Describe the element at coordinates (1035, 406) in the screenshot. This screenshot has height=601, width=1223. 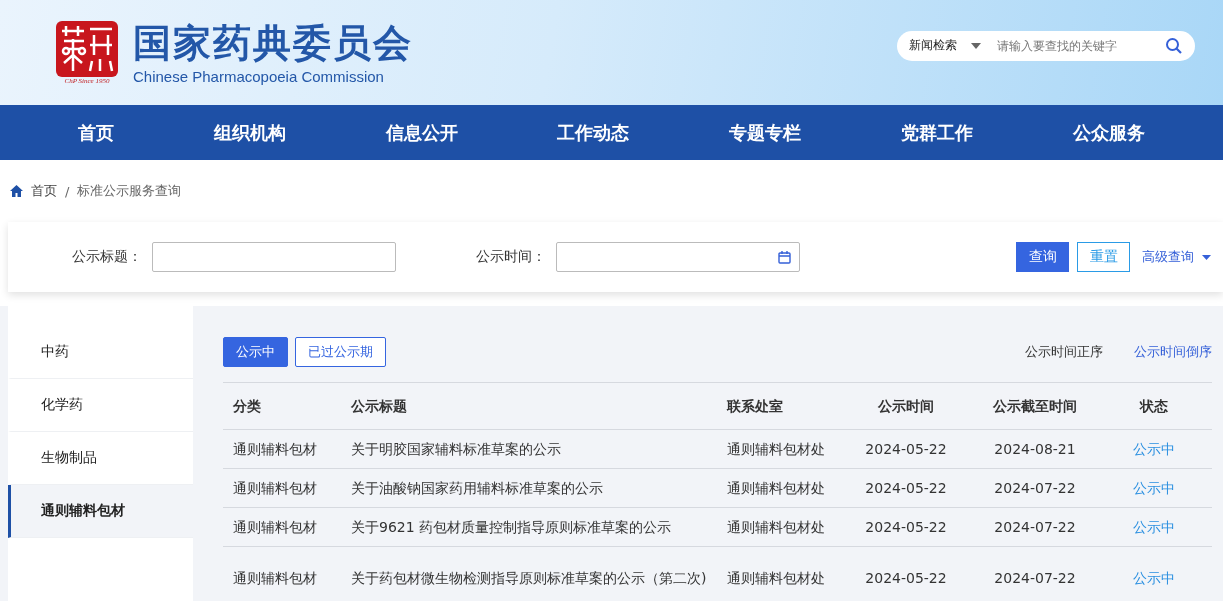
I see `column-header: 公示截至时间` at that location.